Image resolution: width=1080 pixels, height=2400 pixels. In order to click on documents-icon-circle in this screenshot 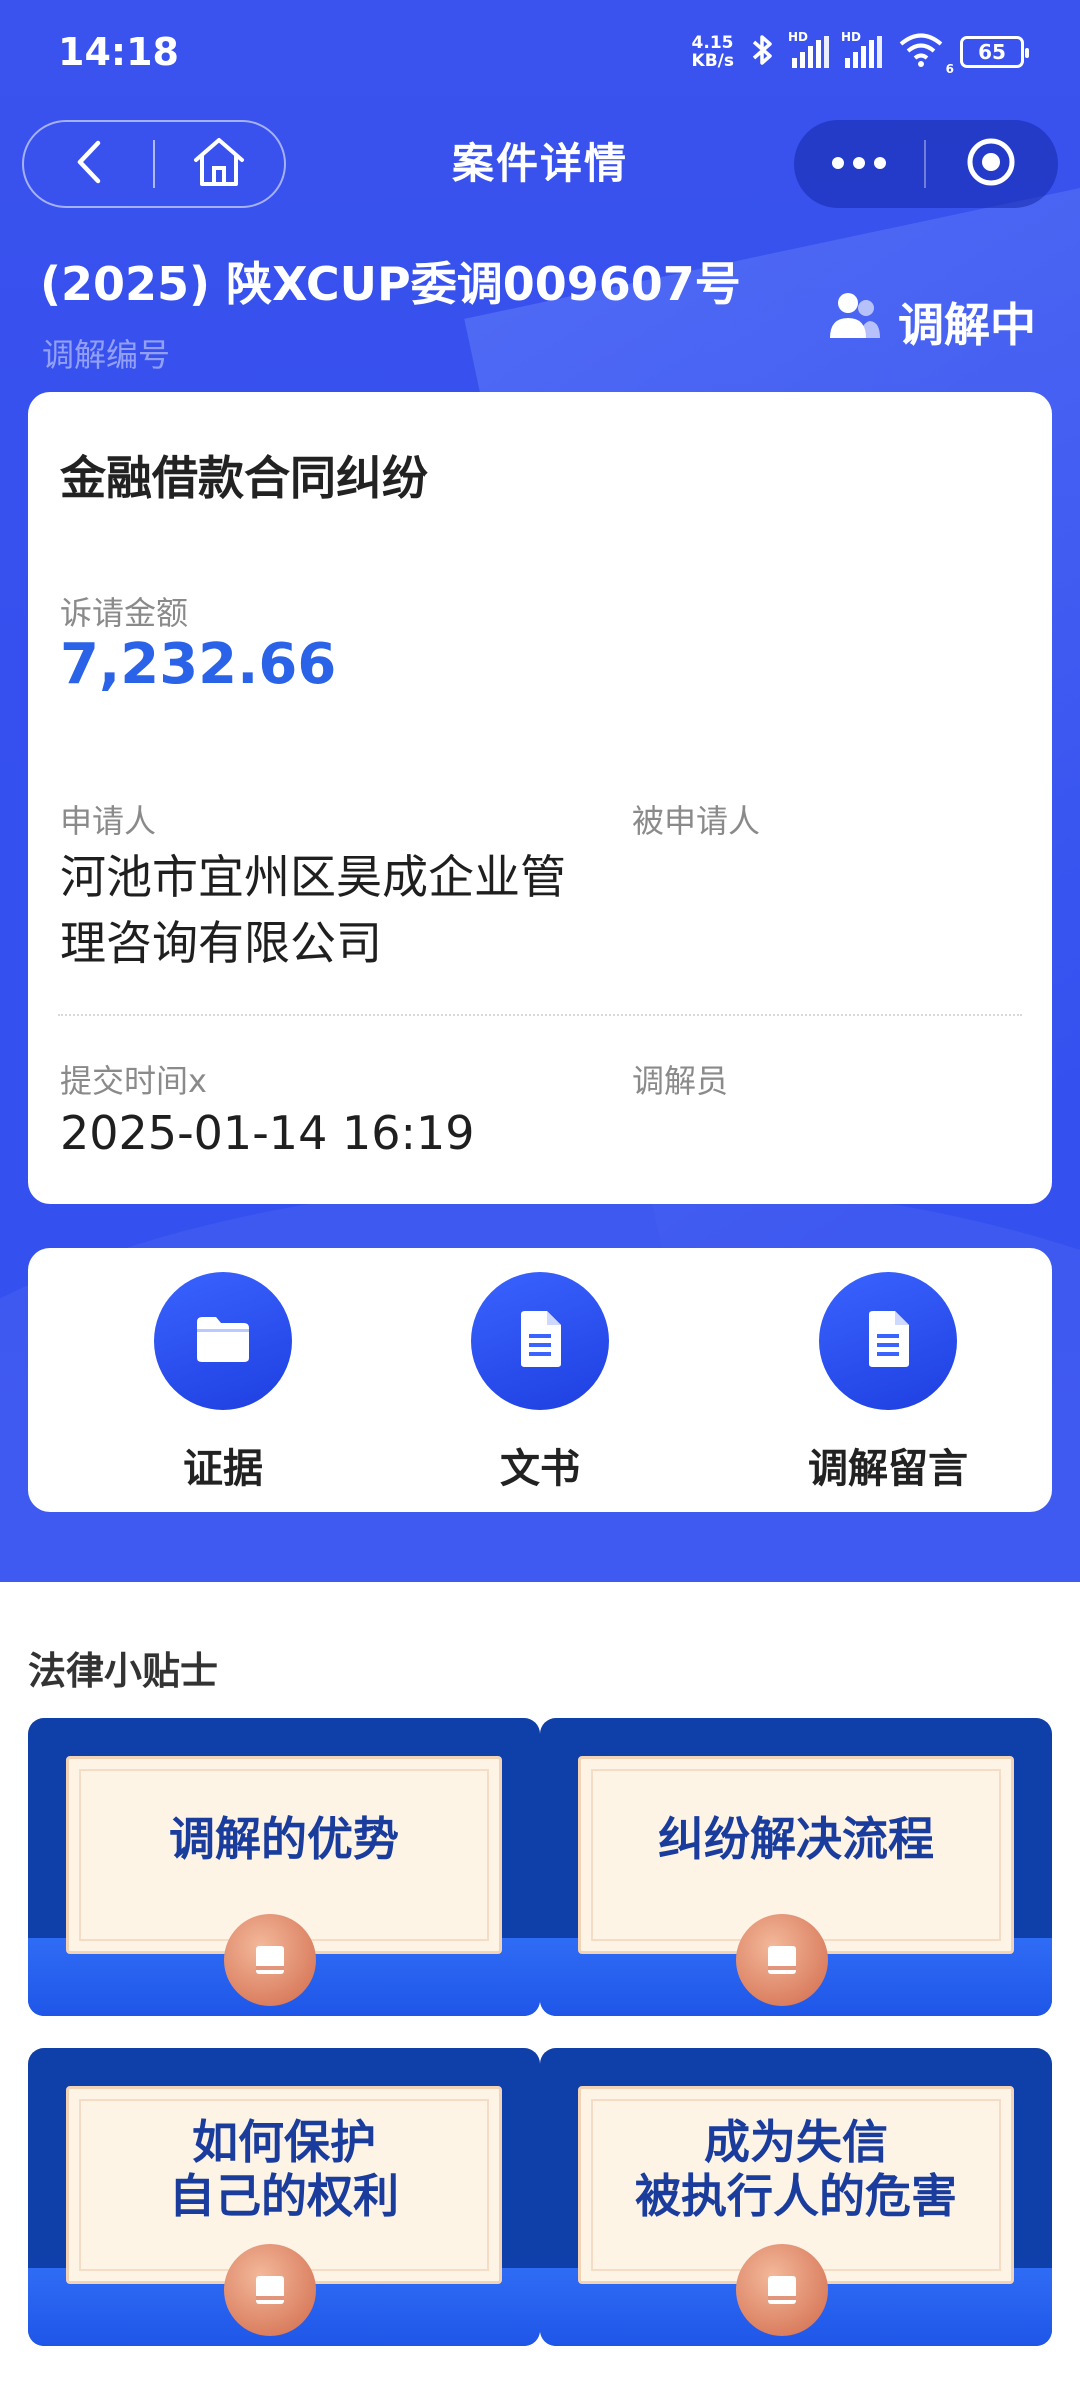, I will do `click(540, 1341)`.